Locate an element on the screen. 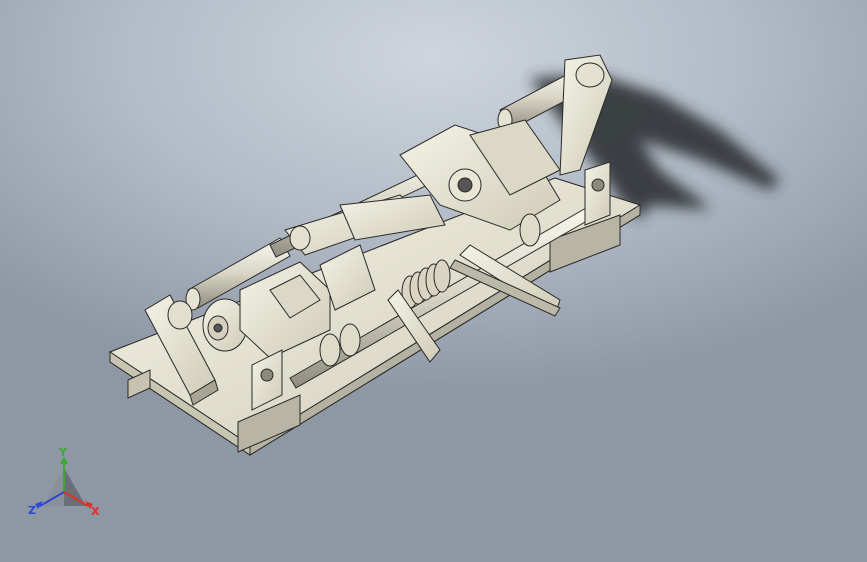 The width and height of the screenshot is (867, 562). triad-z-label: Z is located at coordinates (32, 510).